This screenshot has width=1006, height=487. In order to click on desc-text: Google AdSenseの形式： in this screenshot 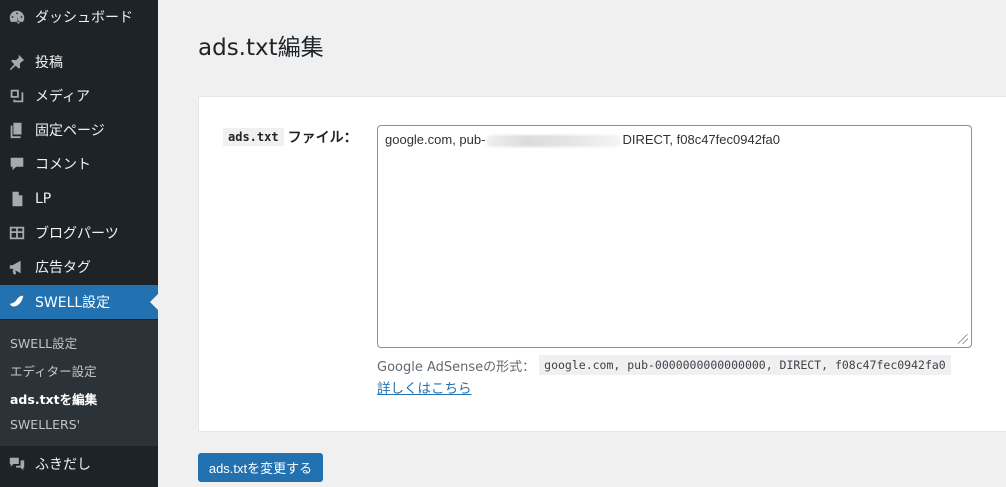, I will do `click(456, 367)`.